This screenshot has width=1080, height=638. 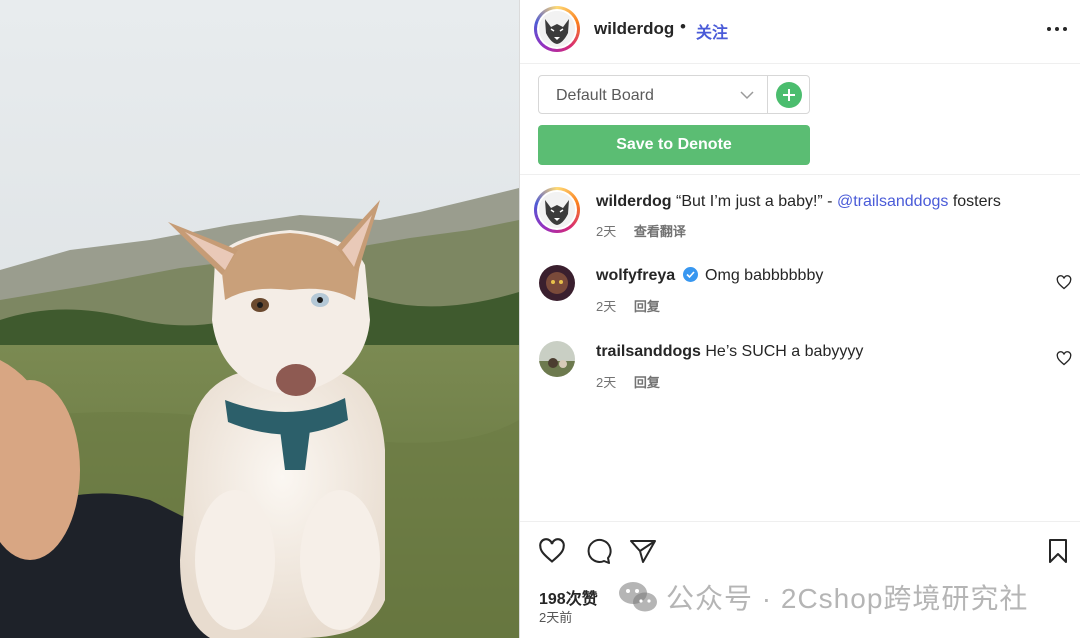 What do you see at coordinates (606, 231) in the screenshot?
I see `caption-time: 2天` at bounding box center [606, 231].